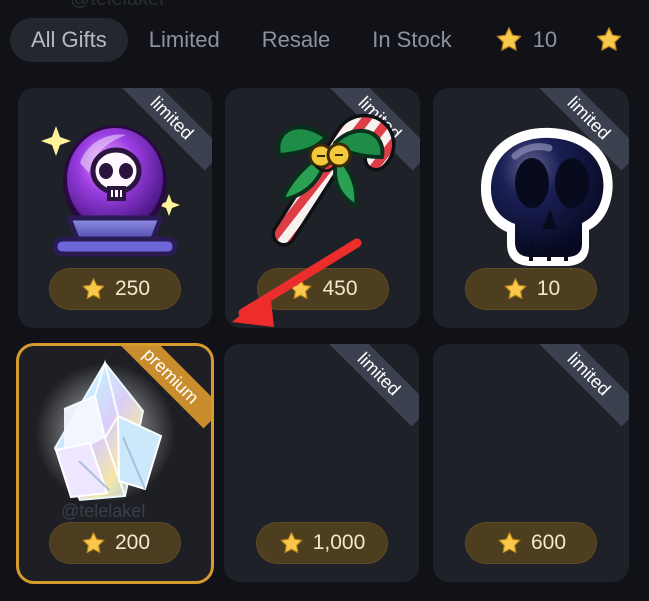 Image resolution: width=649 pixels, height=601 pixels. I want to click on tab-star-partial, so click(613, 40).